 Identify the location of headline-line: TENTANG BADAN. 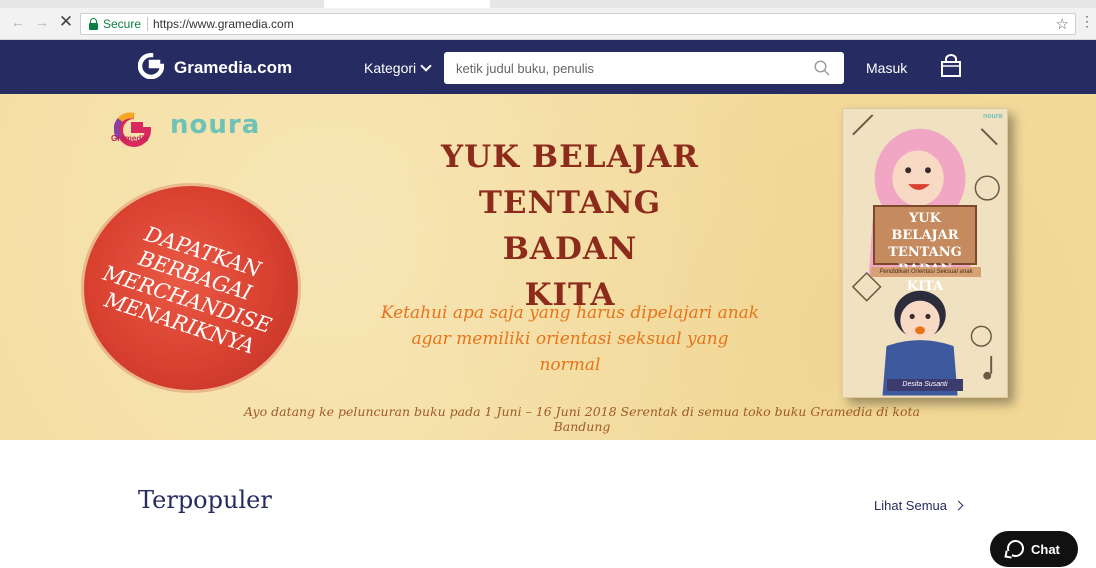
(570, 226).